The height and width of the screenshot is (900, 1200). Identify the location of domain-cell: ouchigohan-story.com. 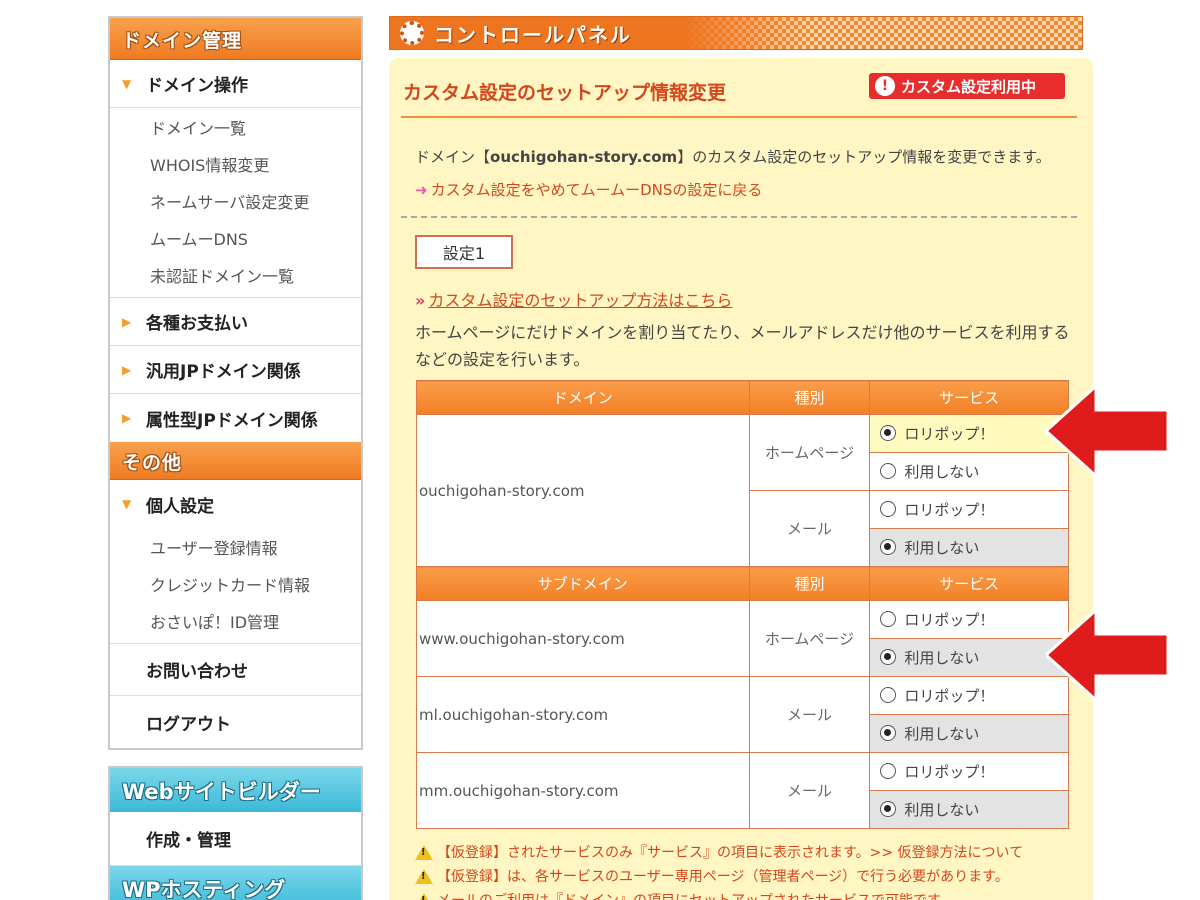
(583, 490).